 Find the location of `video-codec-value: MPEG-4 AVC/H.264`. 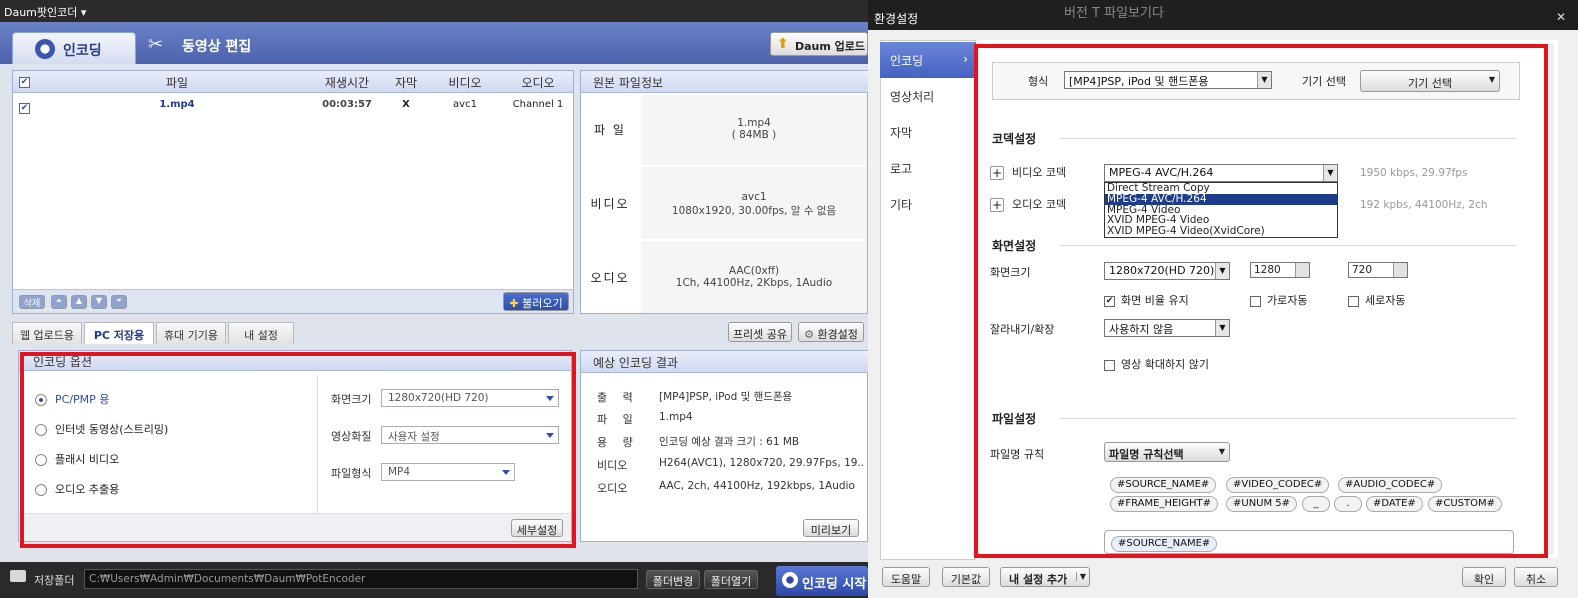

video-codec-value: MPEG-4 AVC/H.264 is located at coordinates (1161, 172).